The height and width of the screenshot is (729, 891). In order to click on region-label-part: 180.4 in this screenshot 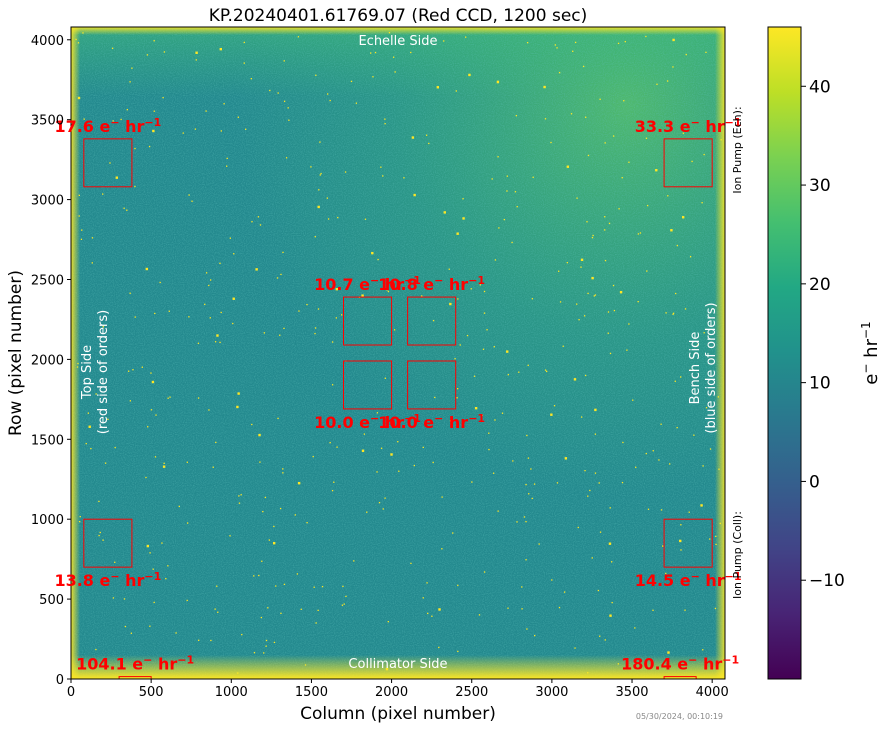, I will do `click(646, 664)`.